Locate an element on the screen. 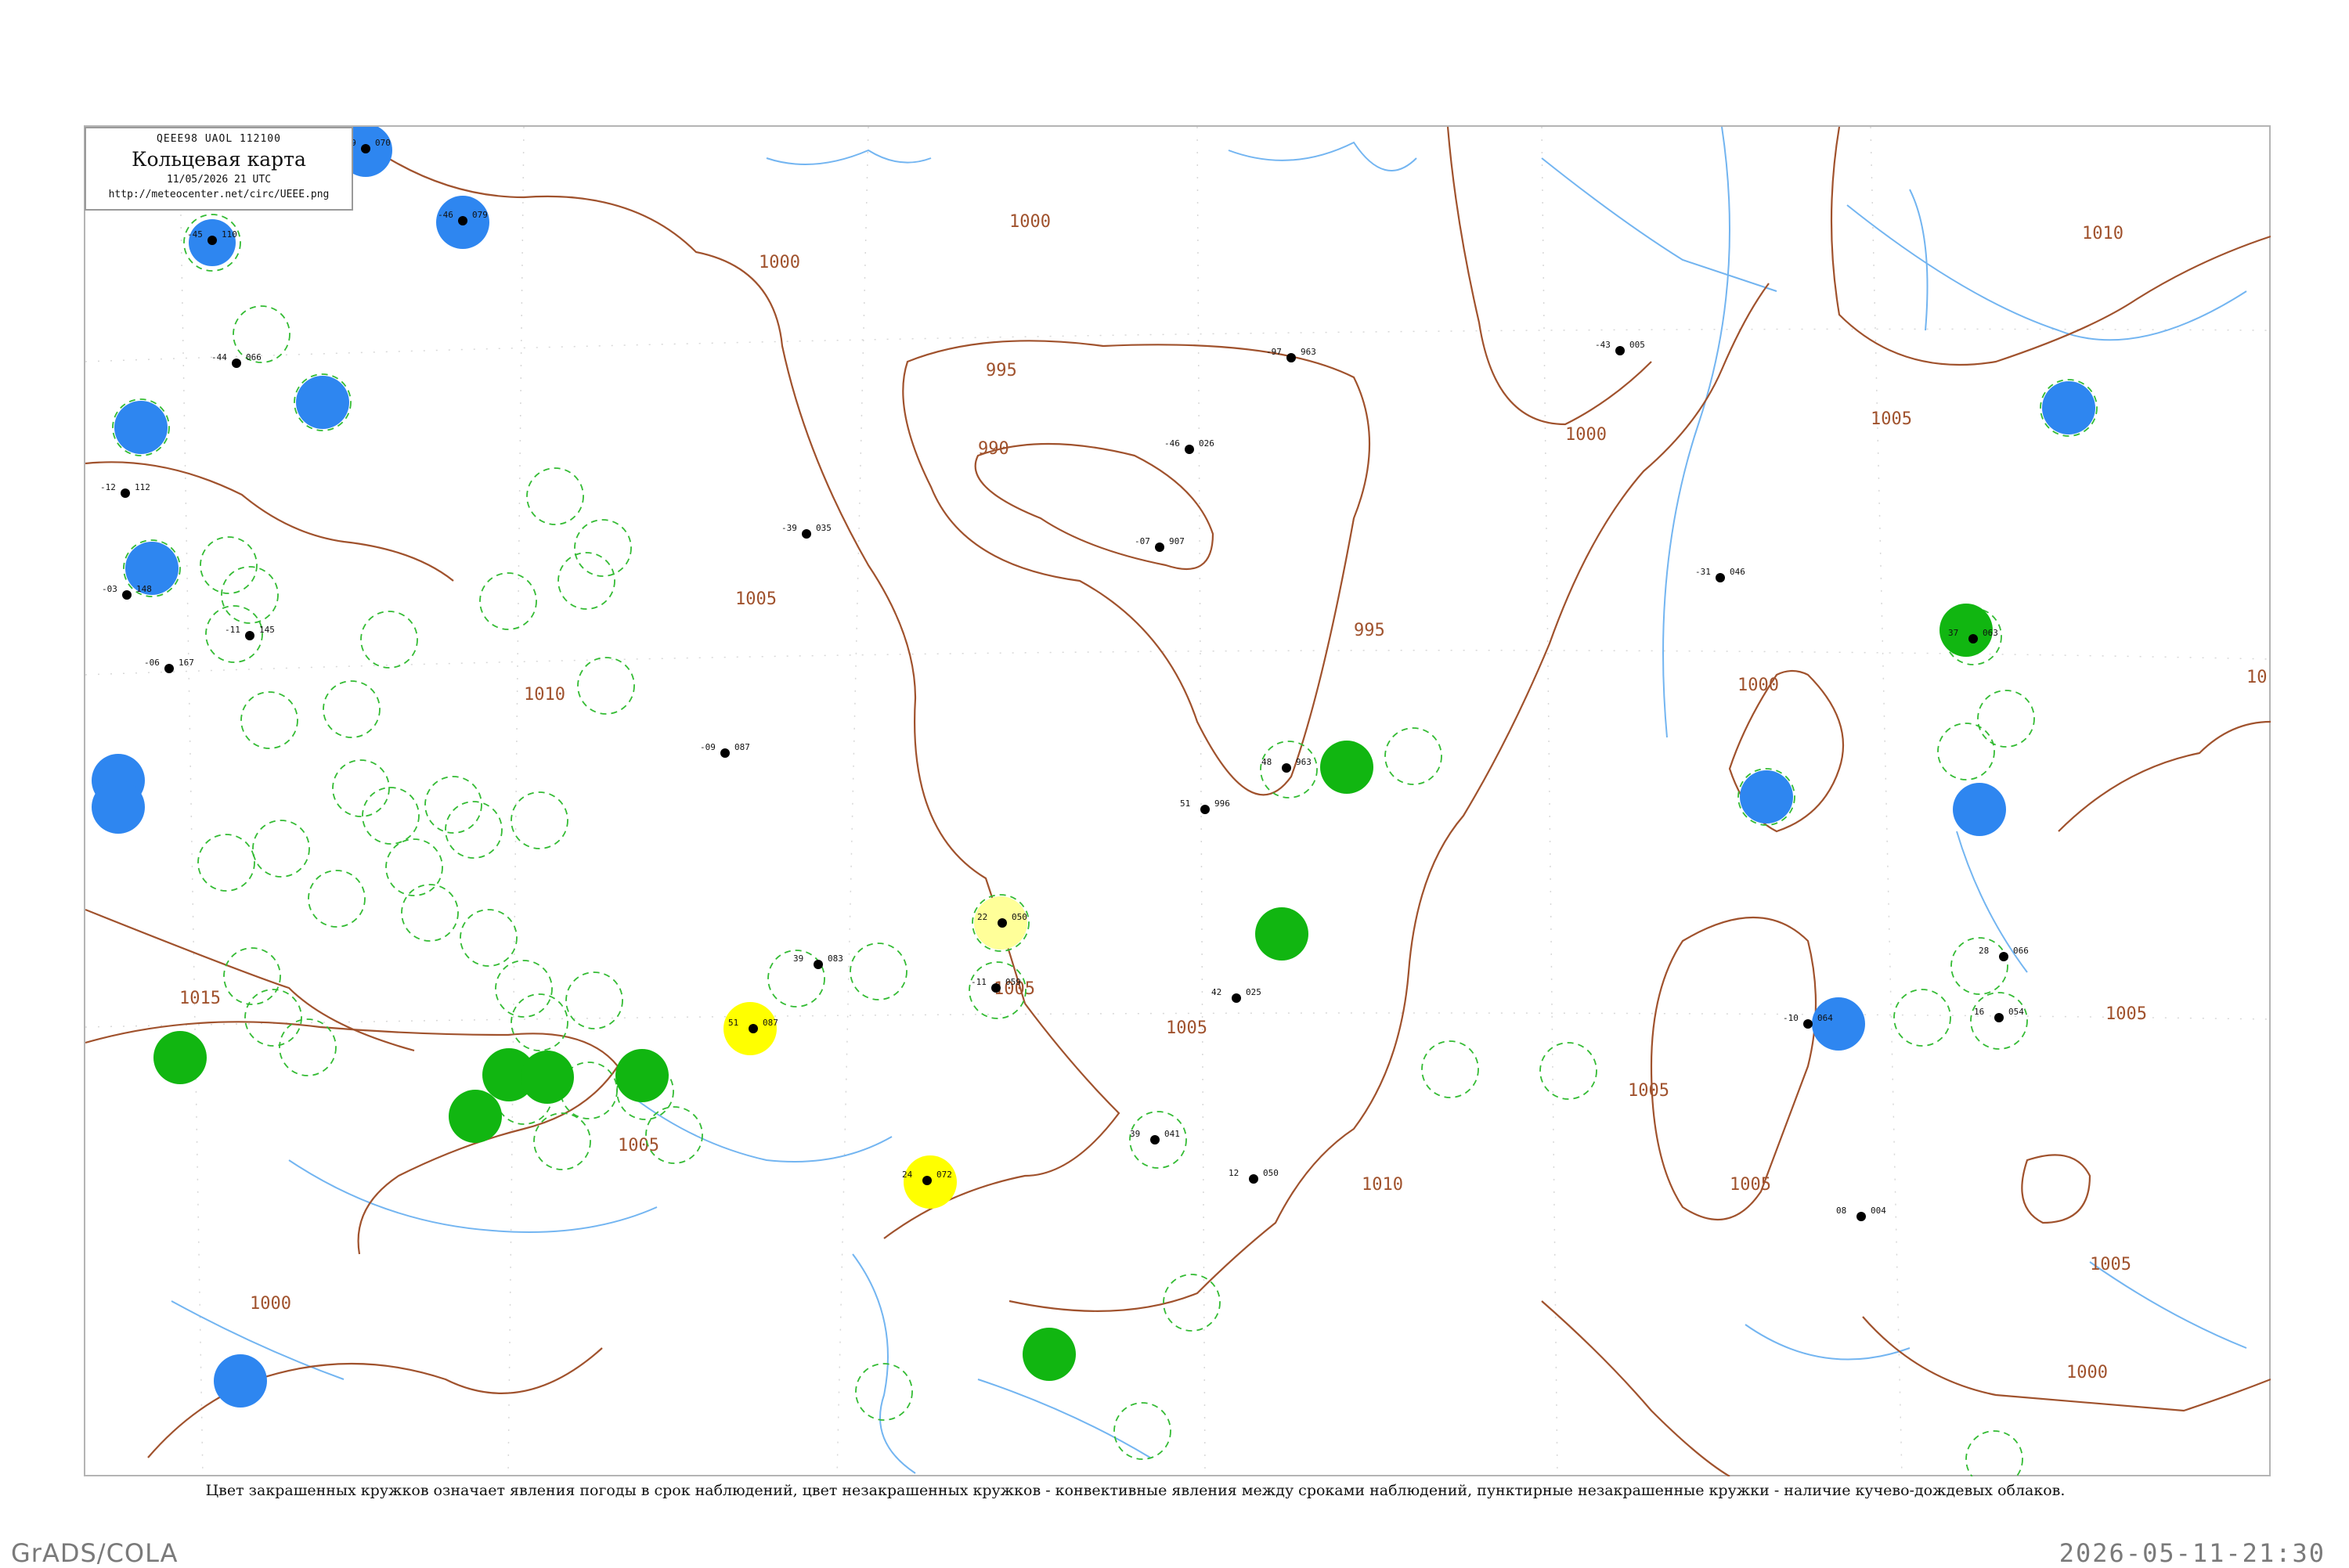  svg-text: 041 is located at coordinates (1172, 1134).